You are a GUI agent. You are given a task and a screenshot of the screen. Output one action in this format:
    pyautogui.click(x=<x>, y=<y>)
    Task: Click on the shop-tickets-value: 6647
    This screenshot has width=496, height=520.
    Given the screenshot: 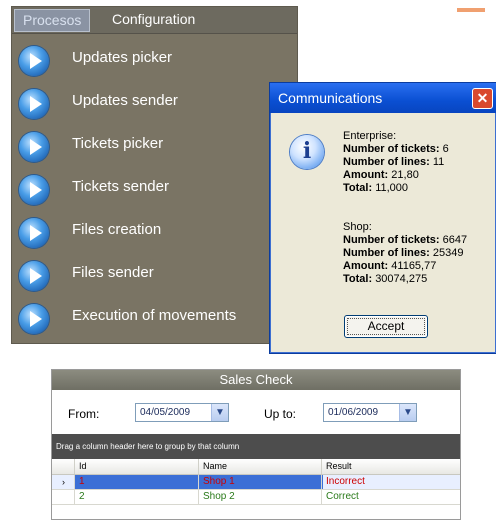 What is the action you would take?
    pyautogui.click(x=455, y=240)
    